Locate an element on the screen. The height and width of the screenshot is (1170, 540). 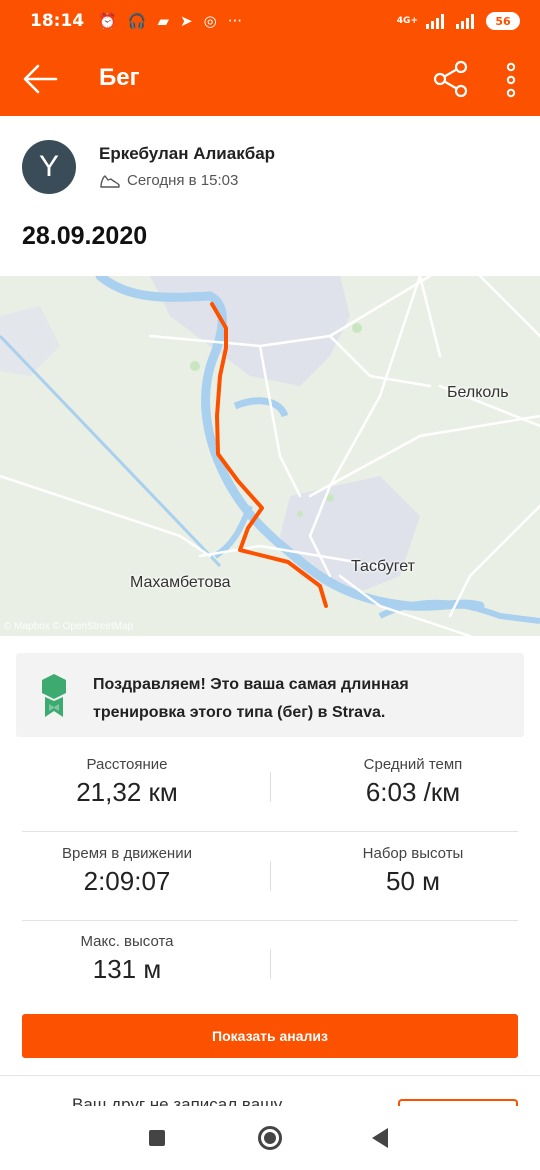
urban-area-south is located at coordinates (350, 536).